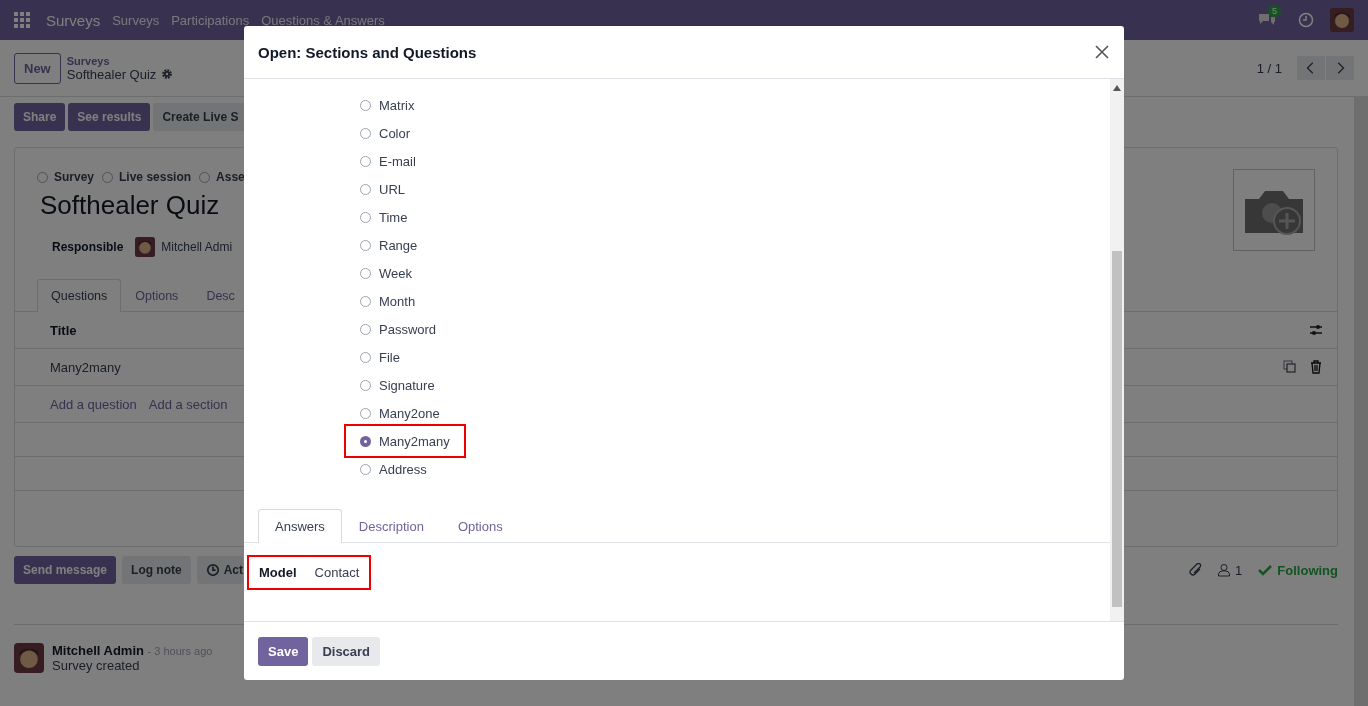 The image size is (1368, 706). What do you see at coordinates (278, 572) in the screenshot?
I see `field-label: Model` at bounding box center [278, 572].